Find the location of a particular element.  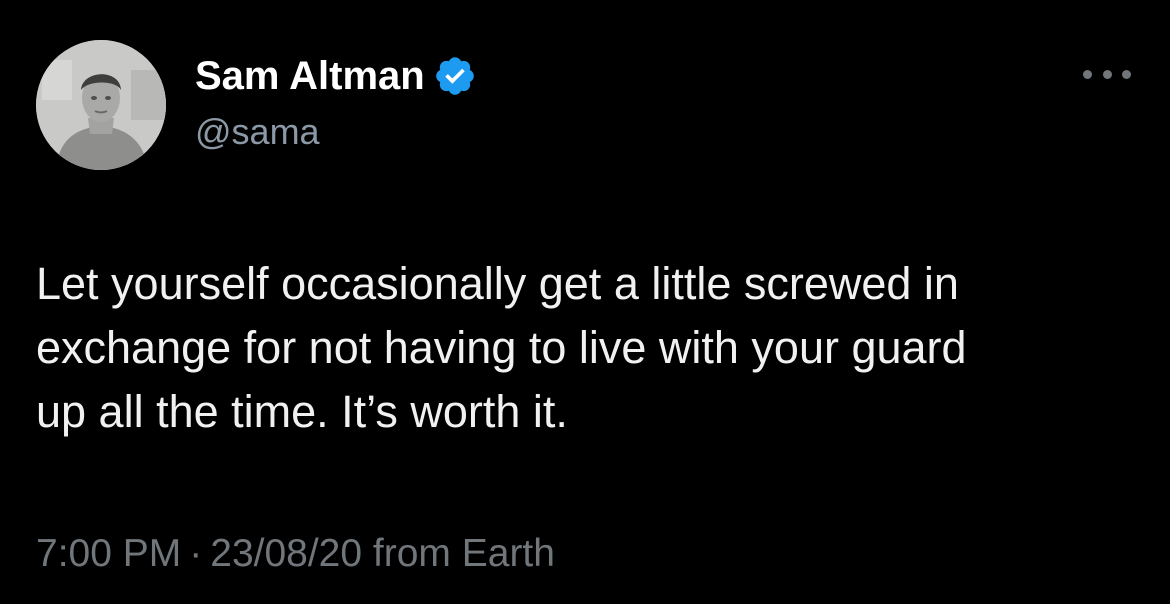

tweet-time: 7:00 PM is located at coordinates (108, 553).